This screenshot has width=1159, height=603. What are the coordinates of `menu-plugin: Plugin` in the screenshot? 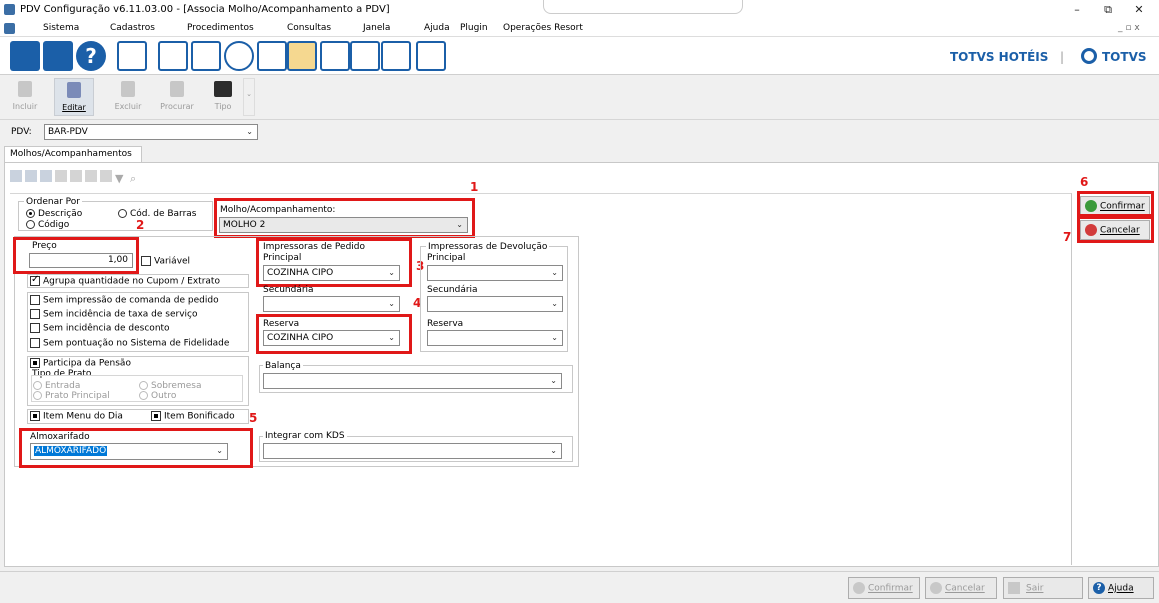 It's located at (474, 28).